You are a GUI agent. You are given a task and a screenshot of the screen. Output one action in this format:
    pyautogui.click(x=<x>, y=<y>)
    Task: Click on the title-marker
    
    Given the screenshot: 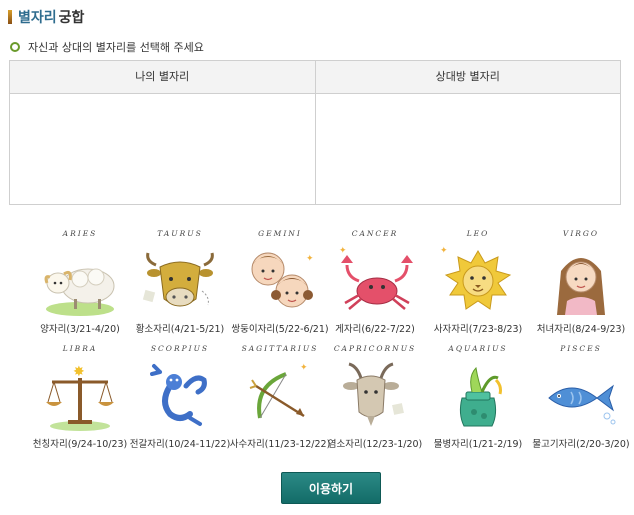 What is the action you would take?
    pyautogui.click(x=10, y=17)
    